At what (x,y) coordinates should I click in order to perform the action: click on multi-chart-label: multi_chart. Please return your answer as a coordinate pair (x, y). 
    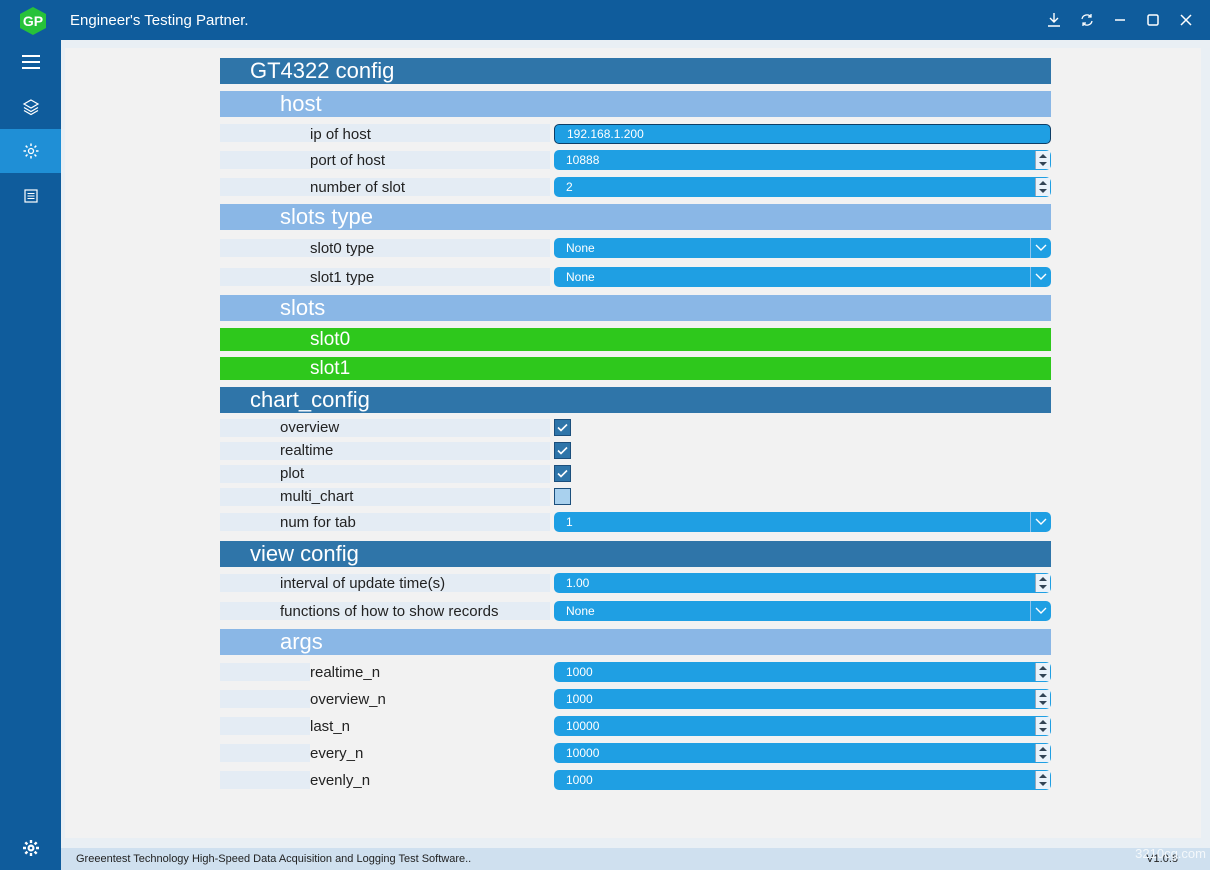
    Looking at the image, I should click on (317, 496).